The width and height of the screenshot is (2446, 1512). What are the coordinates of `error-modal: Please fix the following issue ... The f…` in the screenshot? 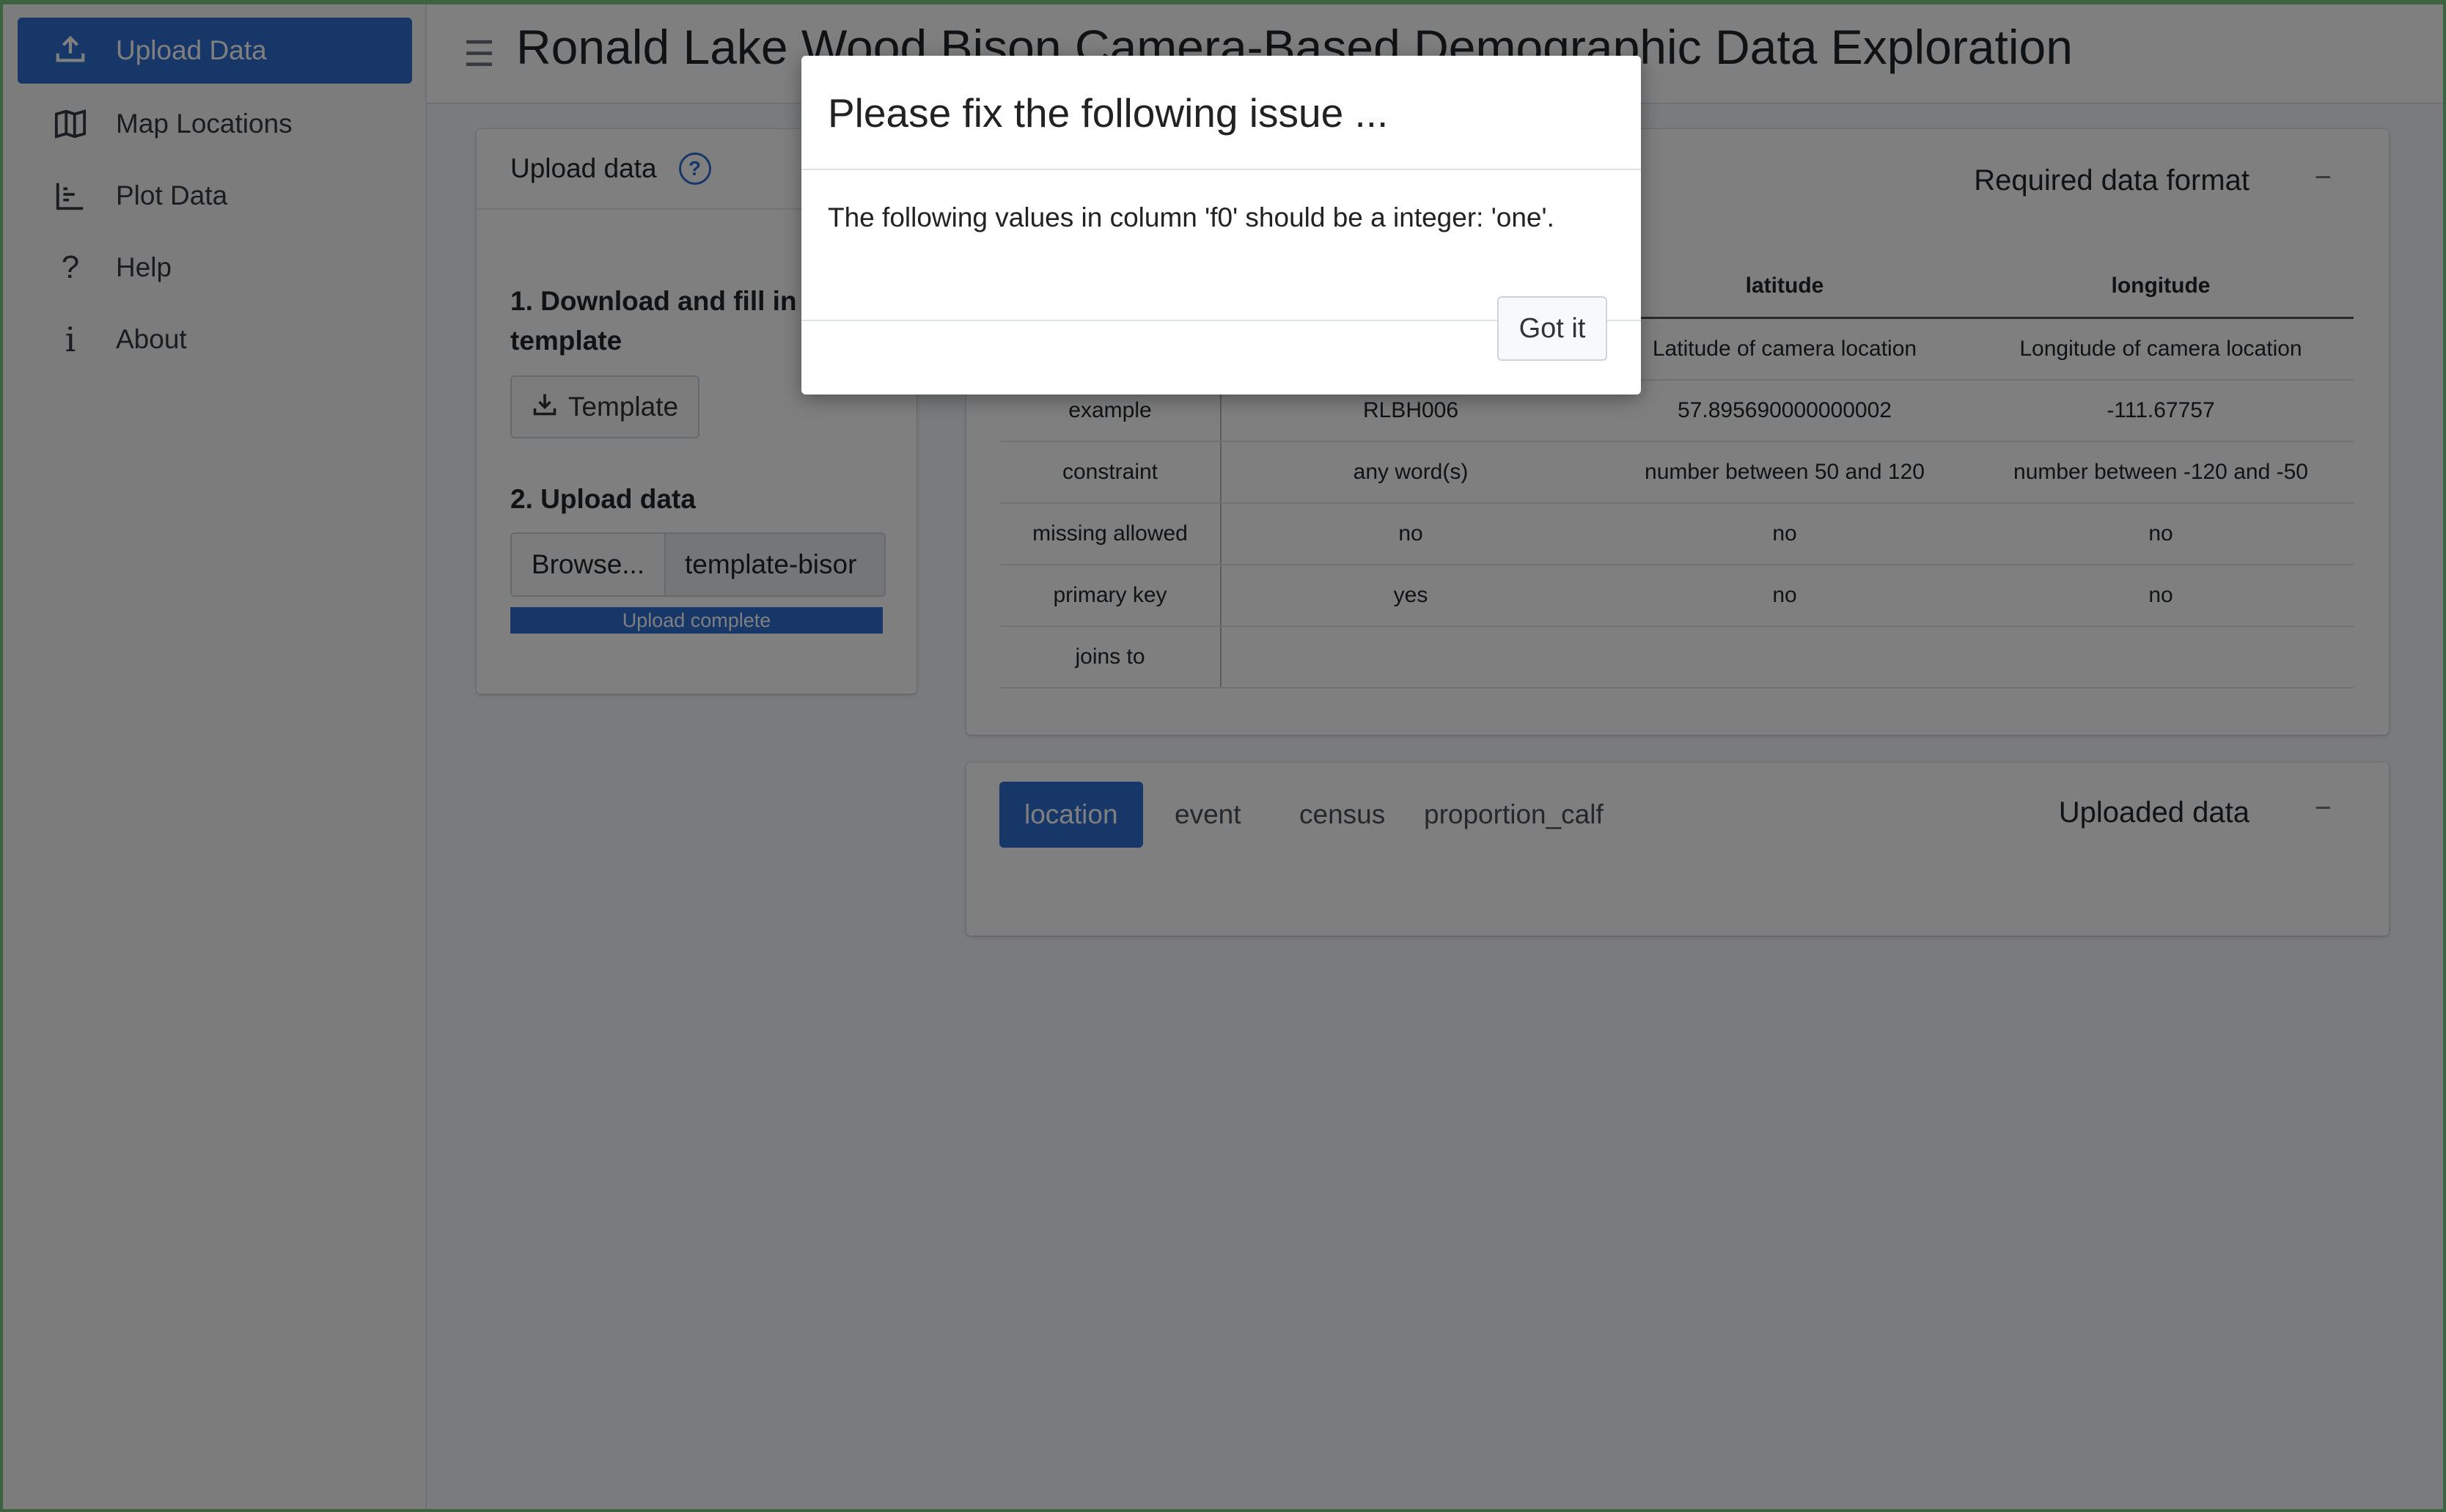 It's located at (1221, 225).